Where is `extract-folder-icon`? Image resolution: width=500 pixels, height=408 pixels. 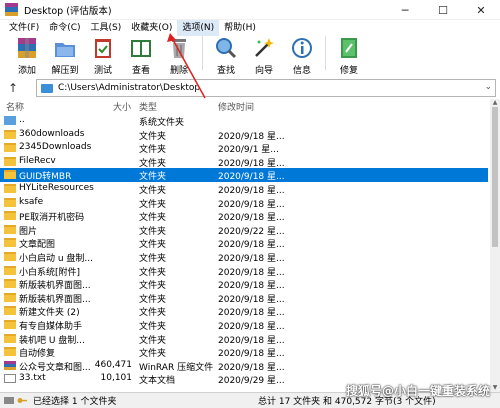
extract-folder-icon is located at coordinates (65, 48).